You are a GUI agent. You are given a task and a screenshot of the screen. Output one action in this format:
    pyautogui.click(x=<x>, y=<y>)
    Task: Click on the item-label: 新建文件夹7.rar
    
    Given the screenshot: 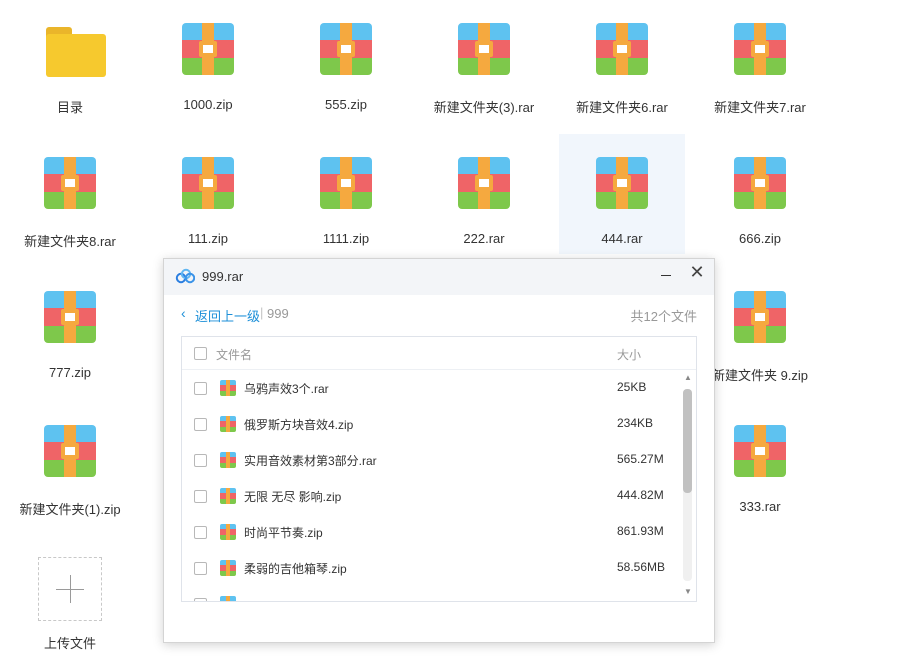 What is the action you would take?
    pyautogui.click(x=760, y=107)
    